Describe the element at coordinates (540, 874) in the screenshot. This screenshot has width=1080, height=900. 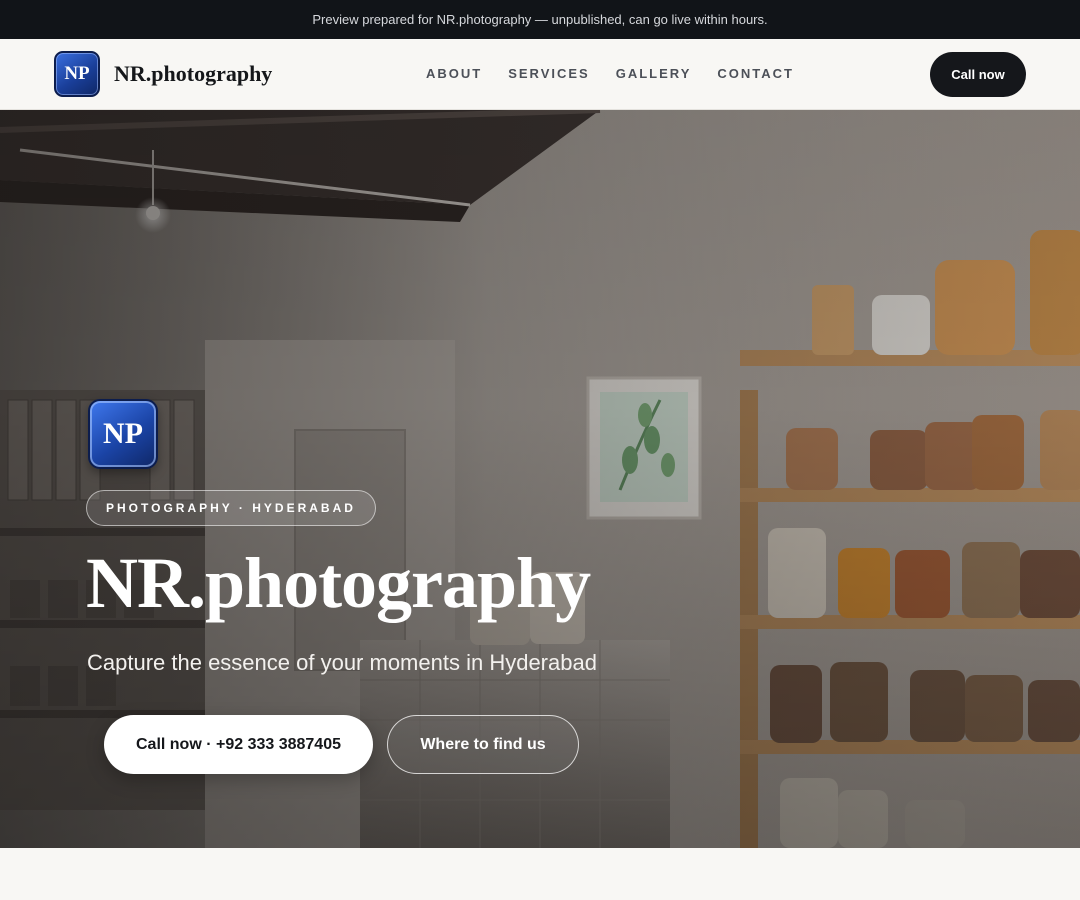
I see `below-hero-section` at that location.